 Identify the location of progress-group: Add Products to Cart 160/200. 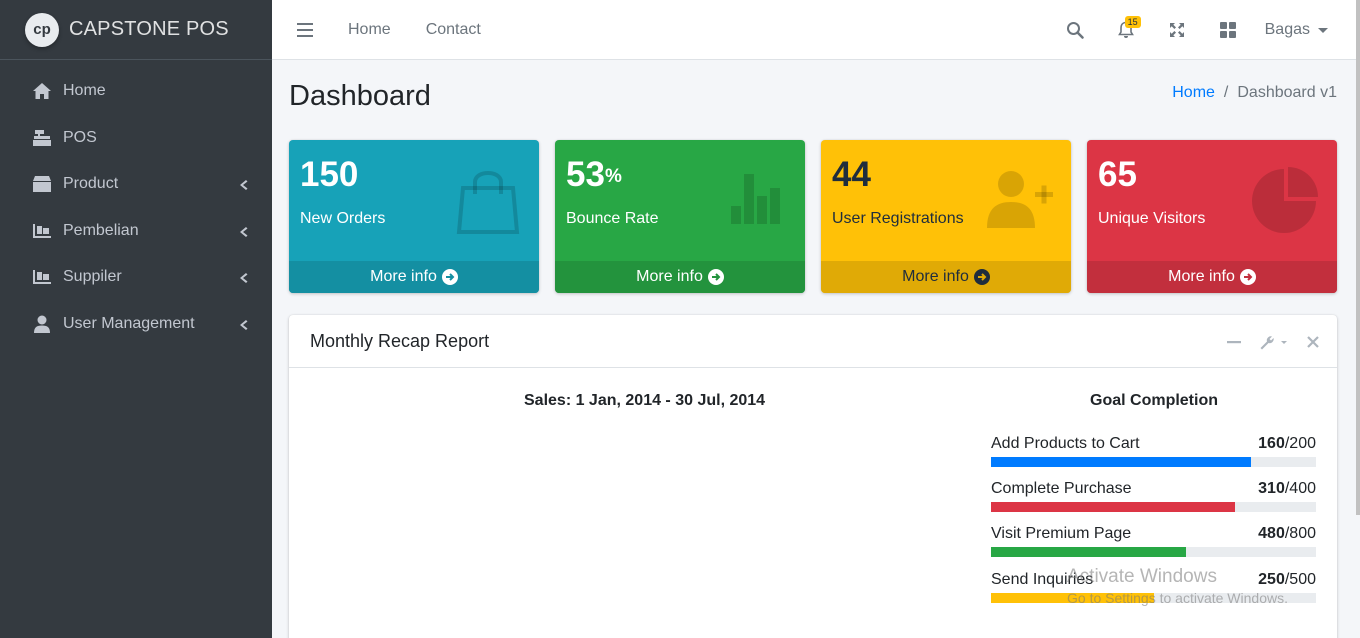
(1153, 451).